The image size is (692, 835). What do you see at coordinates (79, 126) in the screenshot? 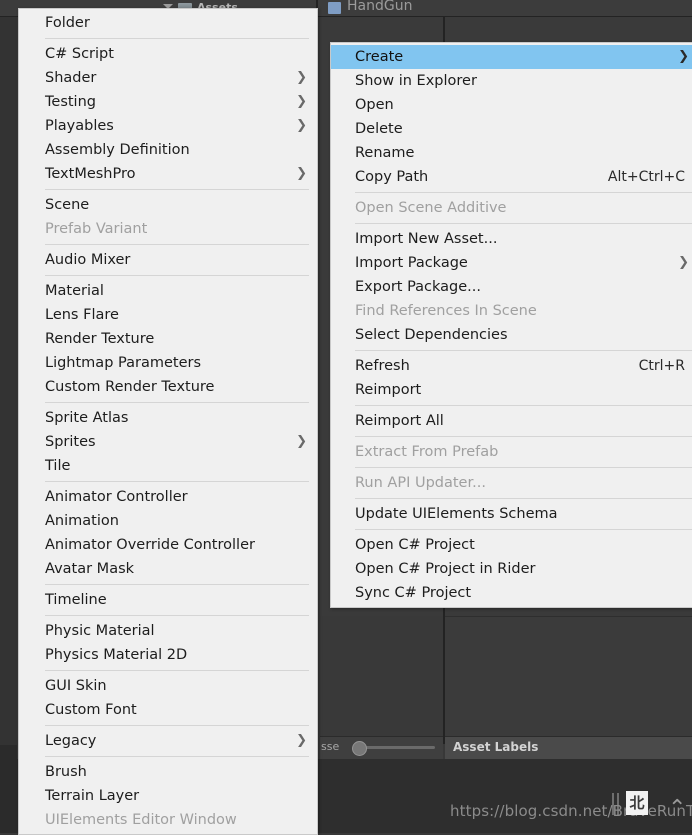
I see `menu-item-label: Playables` at bounding box center [79, 126].